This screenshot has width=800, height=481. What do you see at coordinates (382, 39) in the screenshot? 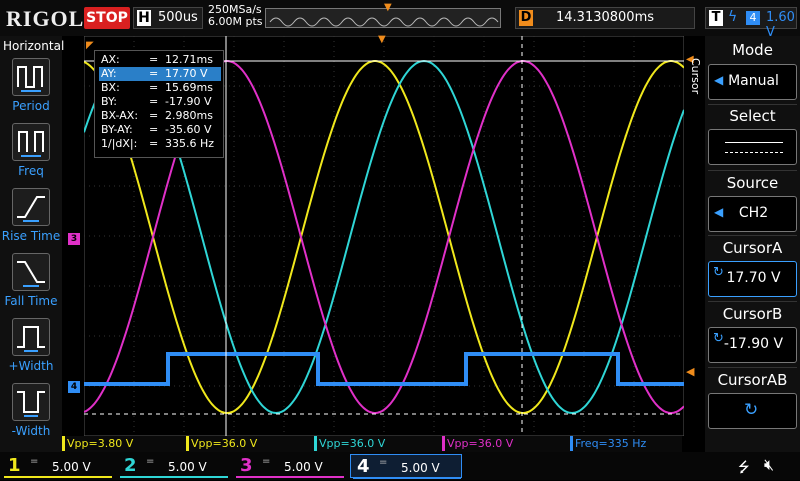
I see `trigger-time-marker-icon: ▼` at bounding box center [382, 39].